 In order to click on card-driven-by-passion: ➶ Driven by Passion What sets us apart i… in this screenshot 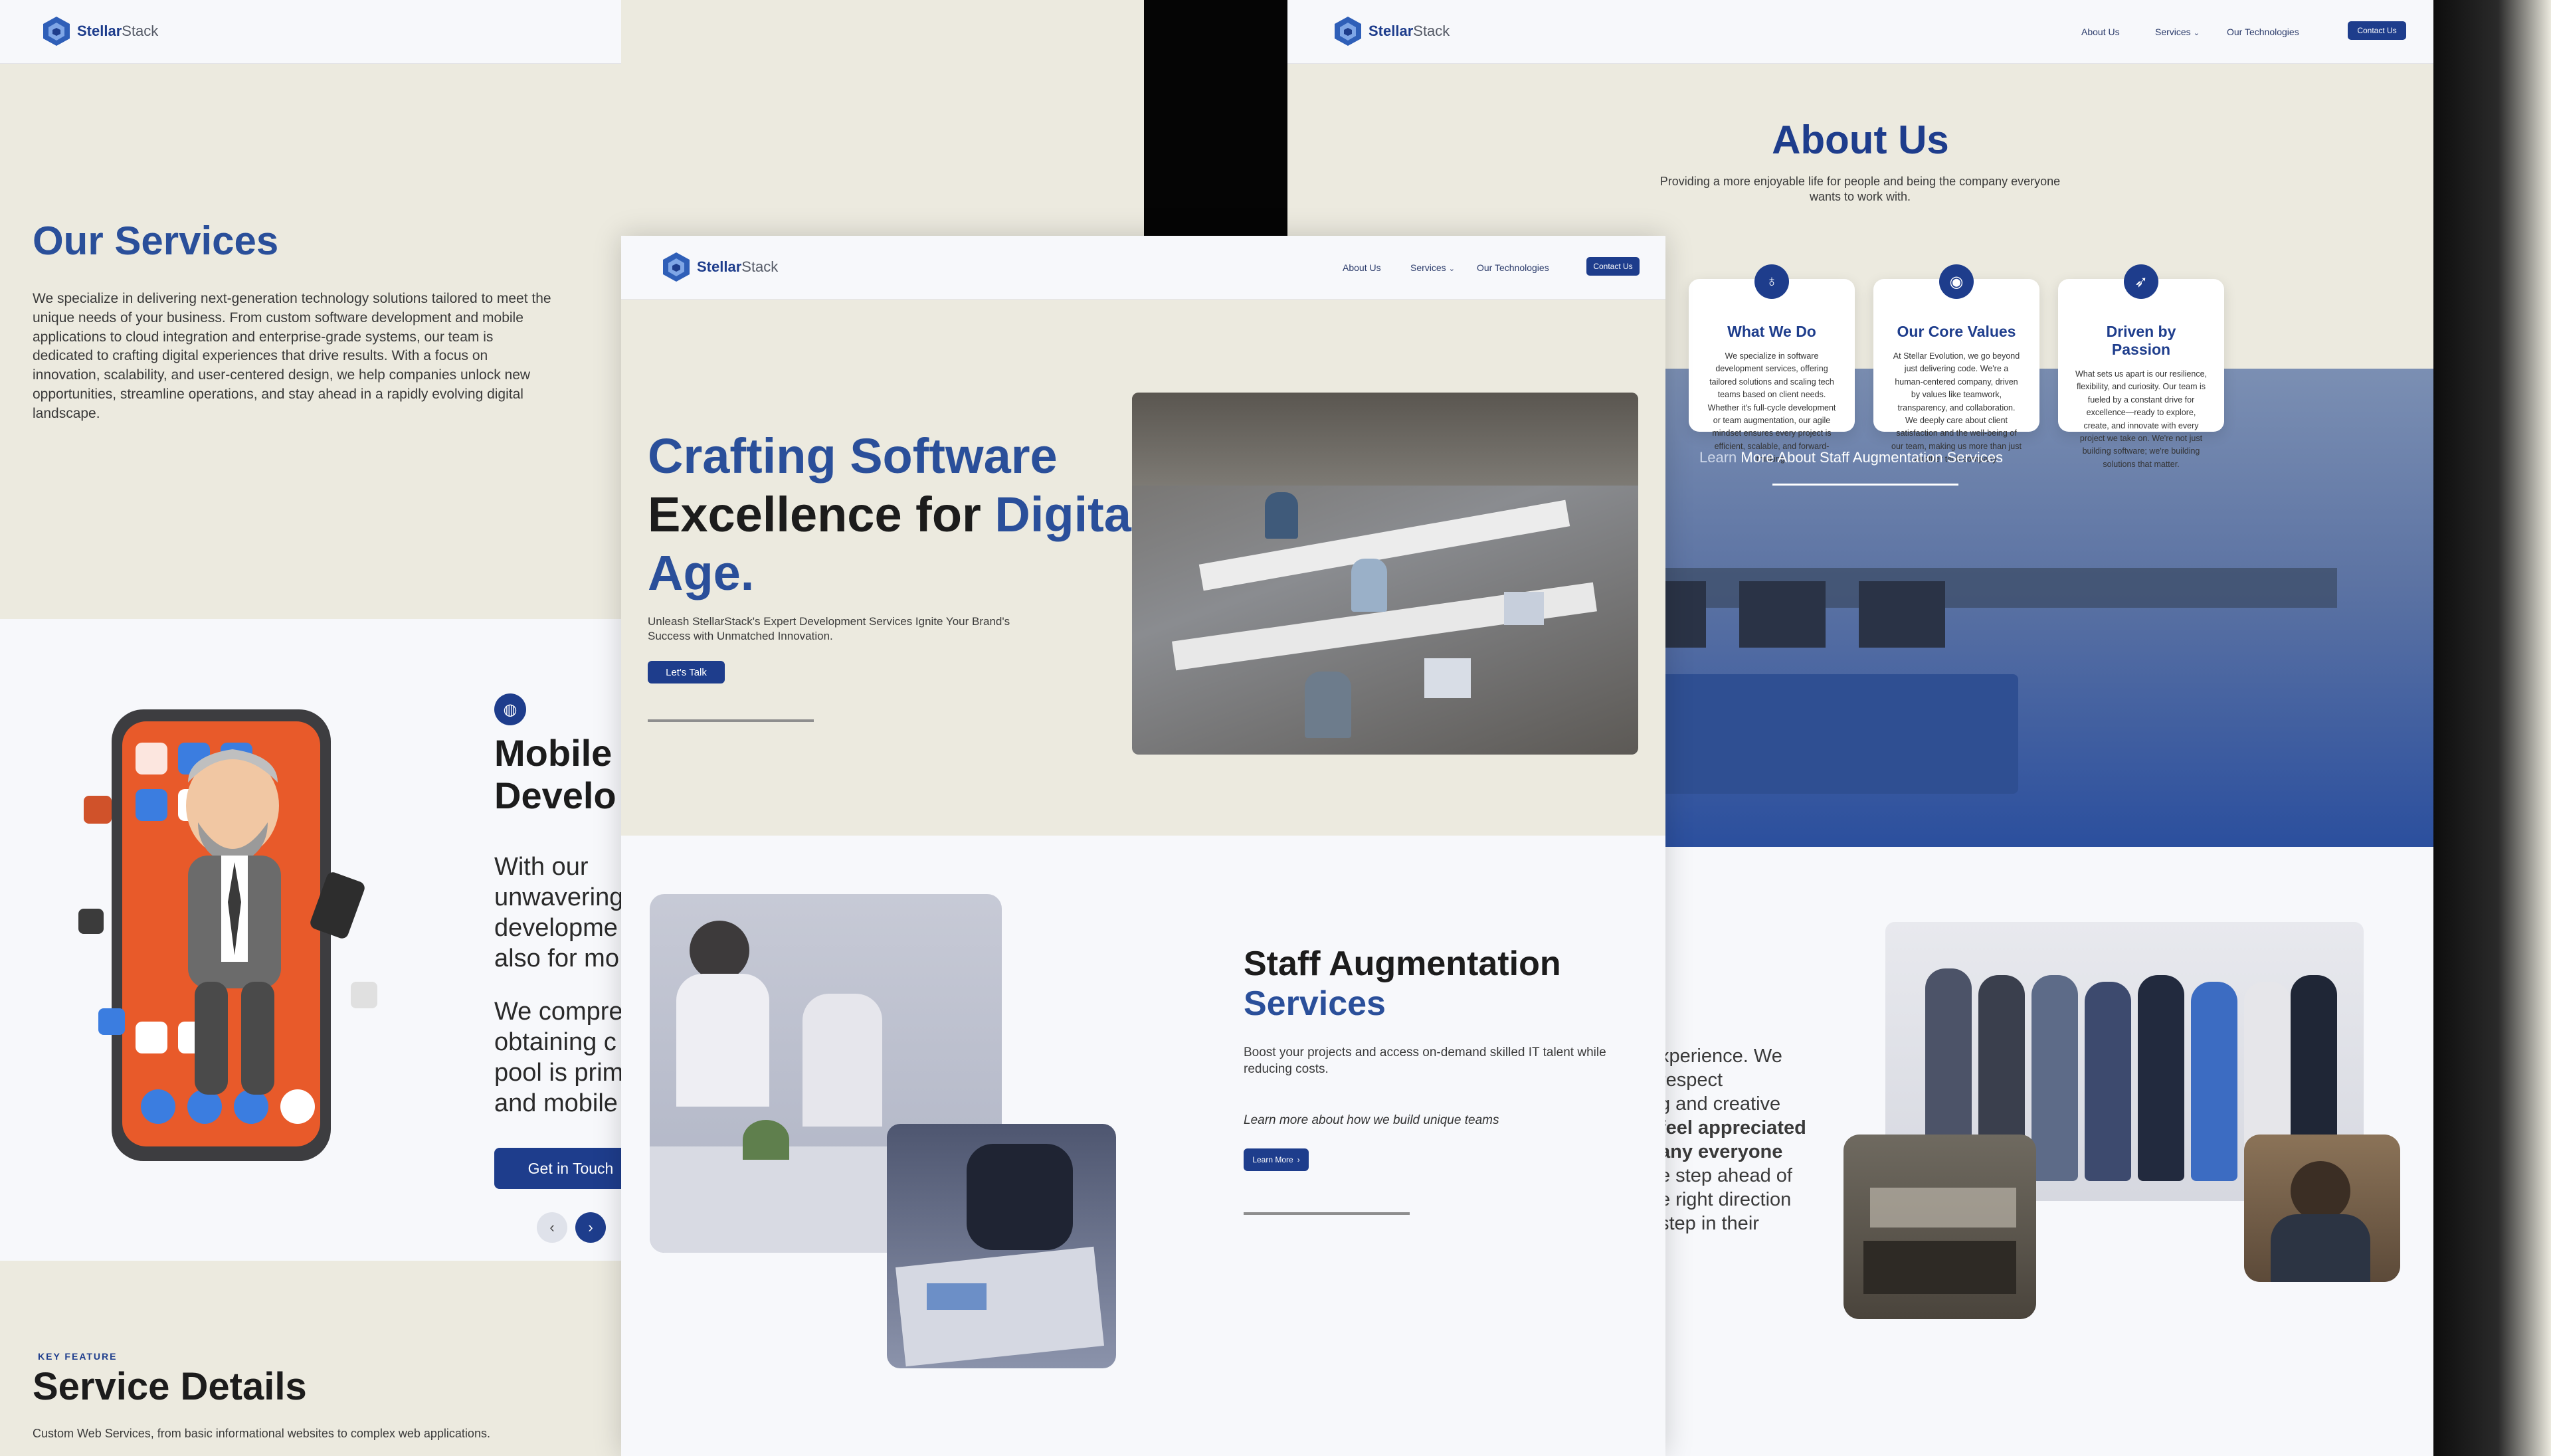, I will do `click(2141, 366)`.